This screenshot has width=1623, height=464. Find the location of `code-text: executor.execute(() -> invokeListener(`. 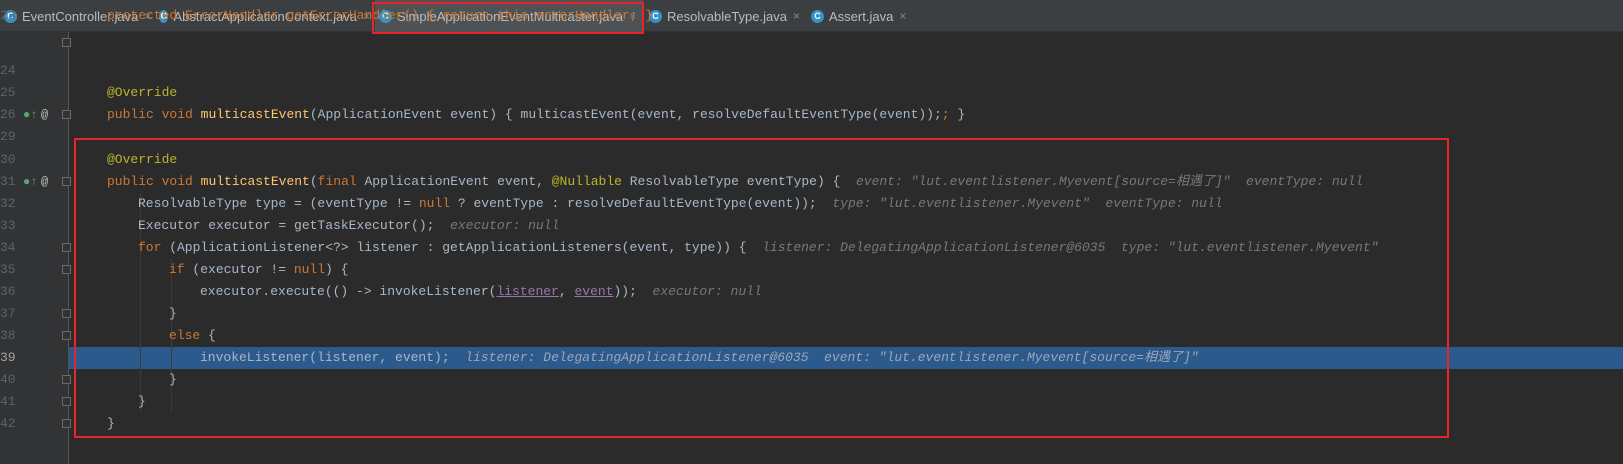

code-text: executor.execute(() -> invokeListener( is located at coordinates (348, 291).